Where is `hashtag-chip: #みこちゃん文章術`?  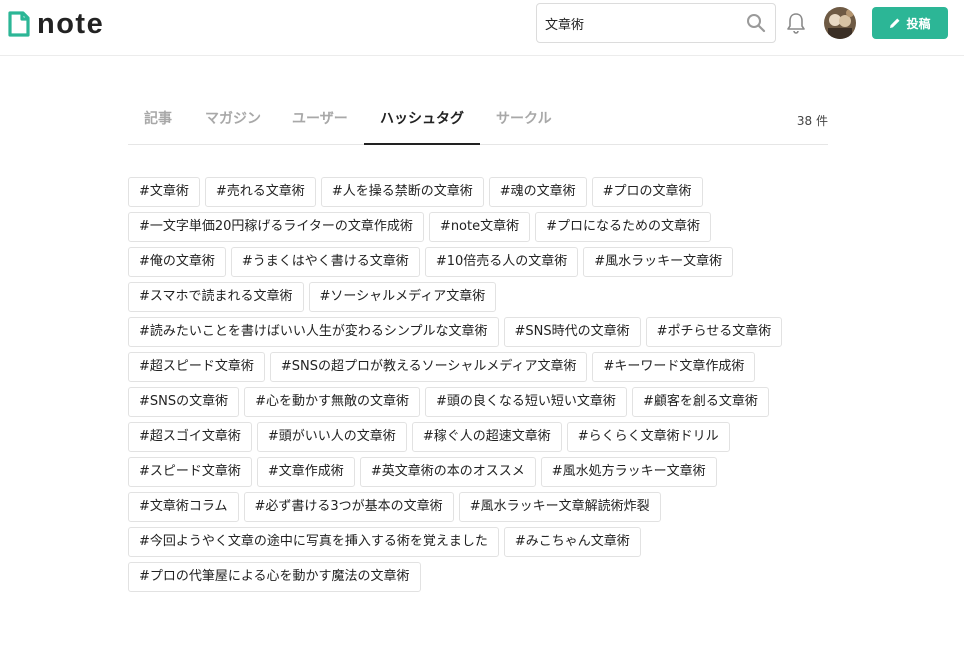 hashtag-chip: #みこちゃん文章術 is located at coordinates (572, 542).